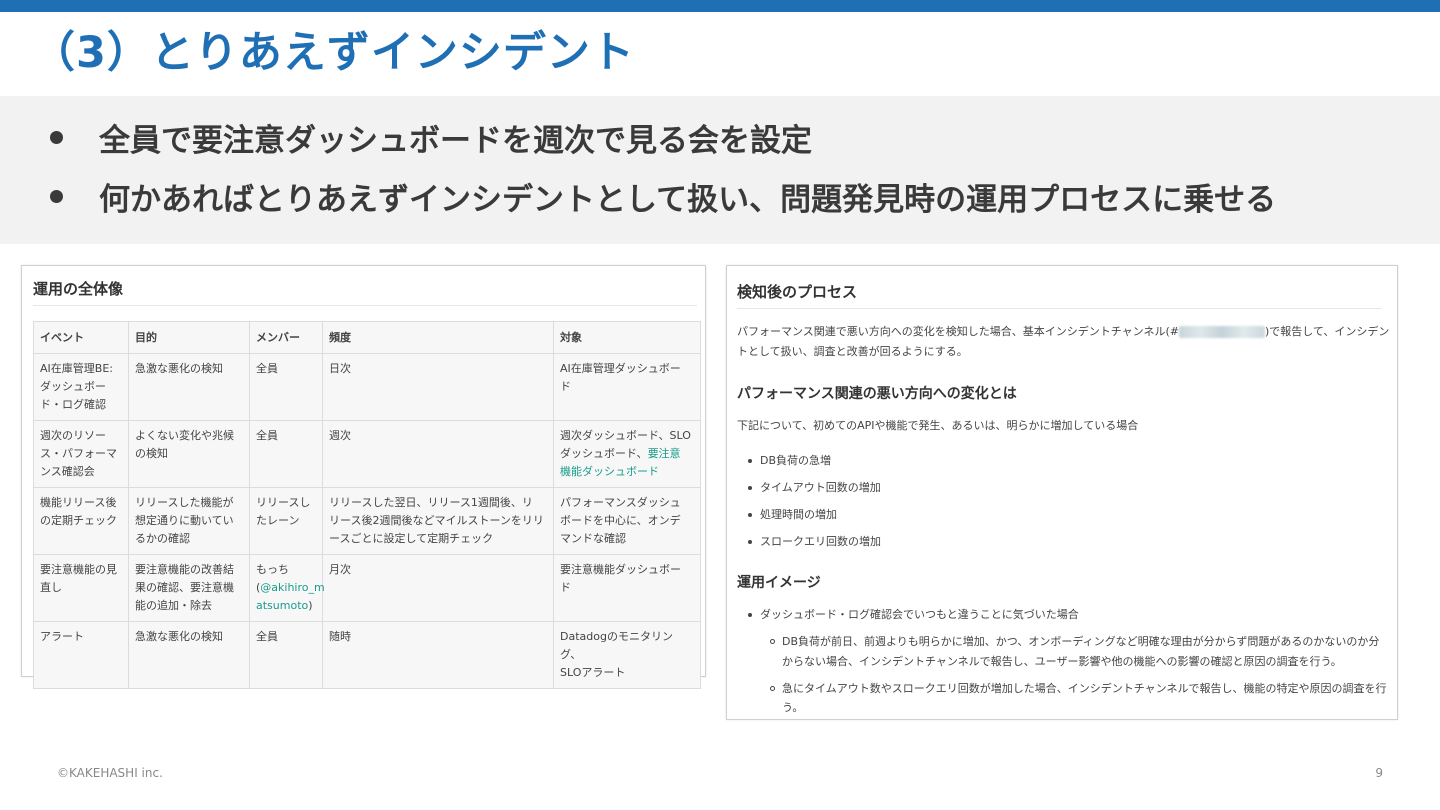  Describe the element at coordinates (664, 453) in the screenshot. I see `dashboard-link: 要注意` at that location.